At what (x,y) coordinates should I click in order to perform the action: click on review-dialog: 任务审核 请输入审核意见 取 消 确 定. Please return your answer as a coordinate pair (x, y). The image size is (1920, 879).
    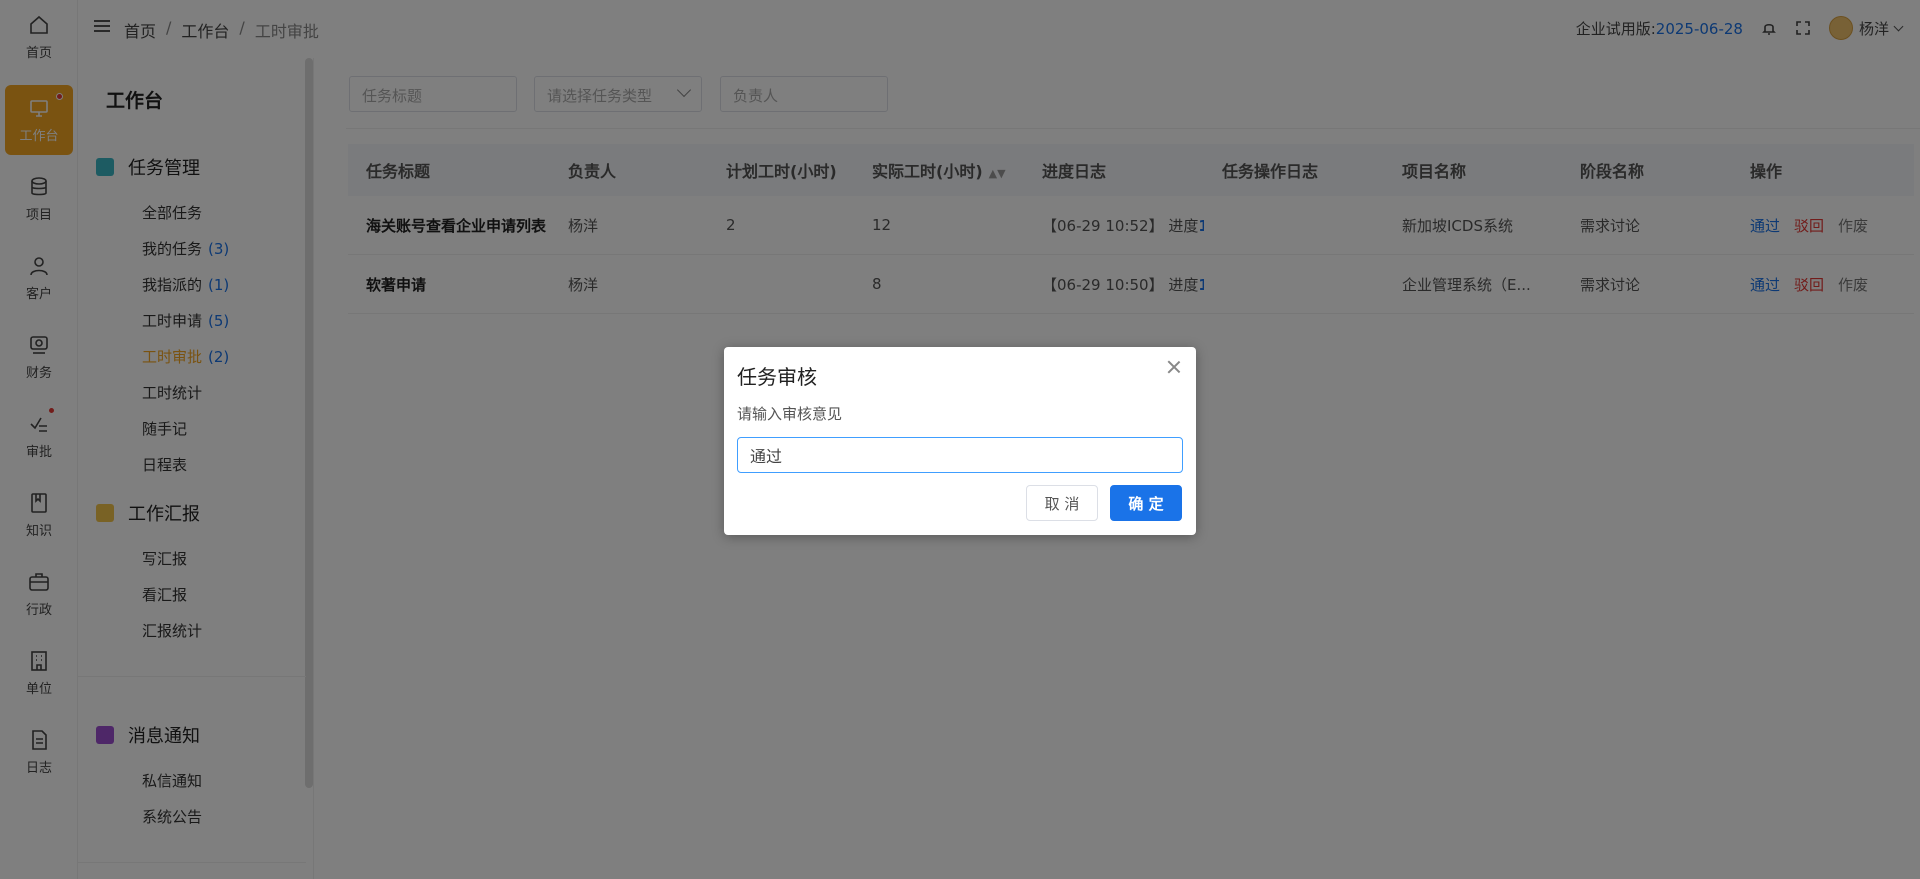
    Looking at the image, I should click on (960, 441).